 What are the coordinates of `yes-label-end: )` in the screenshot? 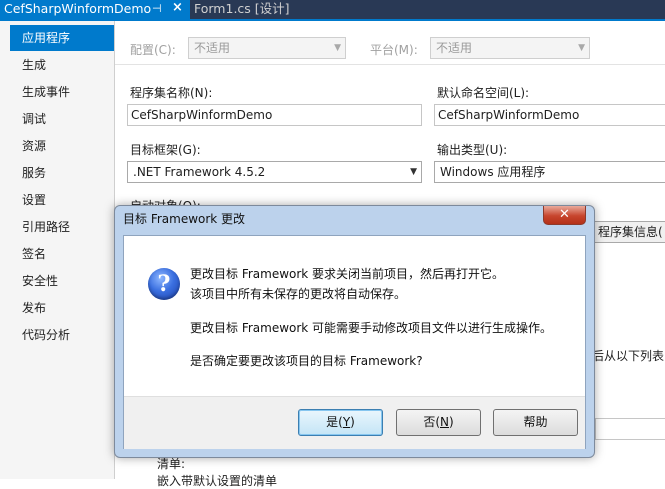 It's located at (352, 422).